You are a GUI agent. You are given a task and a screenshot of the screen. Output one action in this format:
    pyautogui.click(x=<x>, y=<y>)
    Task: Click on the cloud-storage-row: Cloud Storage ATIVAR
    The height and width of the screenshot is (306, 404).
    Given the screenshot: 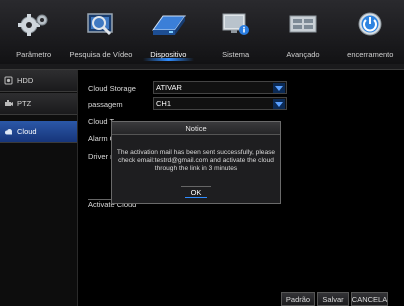 What is the action you would take?
    pyautogui.click(x=187, y=88)
    